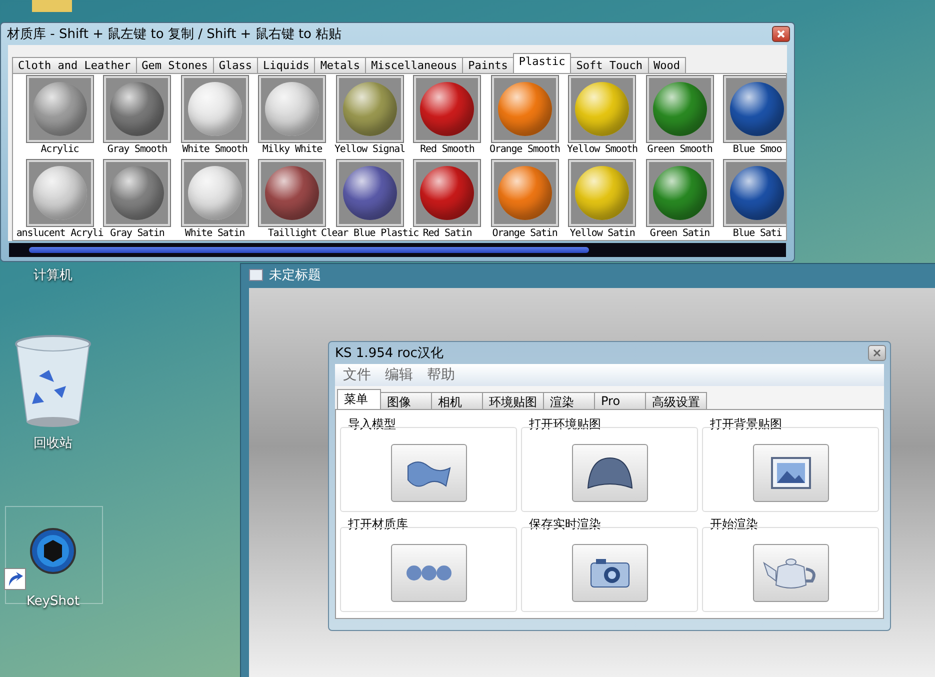  Describe the element at coordinates (447, 150) in the screenshot. I see `material-name: Red Smooth` at that location.